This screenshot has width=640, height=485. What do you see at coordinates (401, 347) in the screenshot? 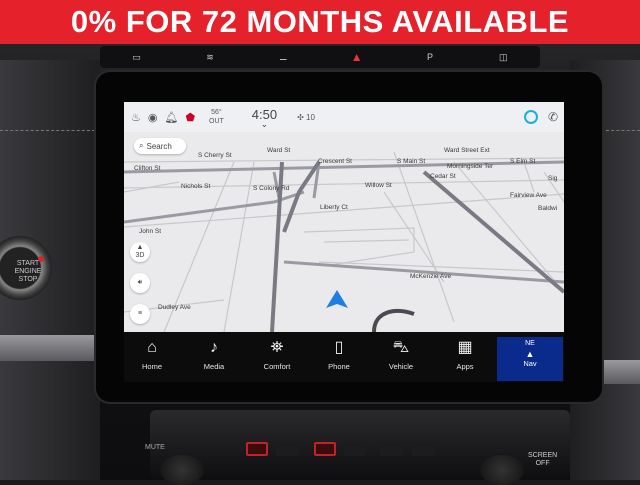
I see `car-icon: ⛍` at bounding box center [401, 347].